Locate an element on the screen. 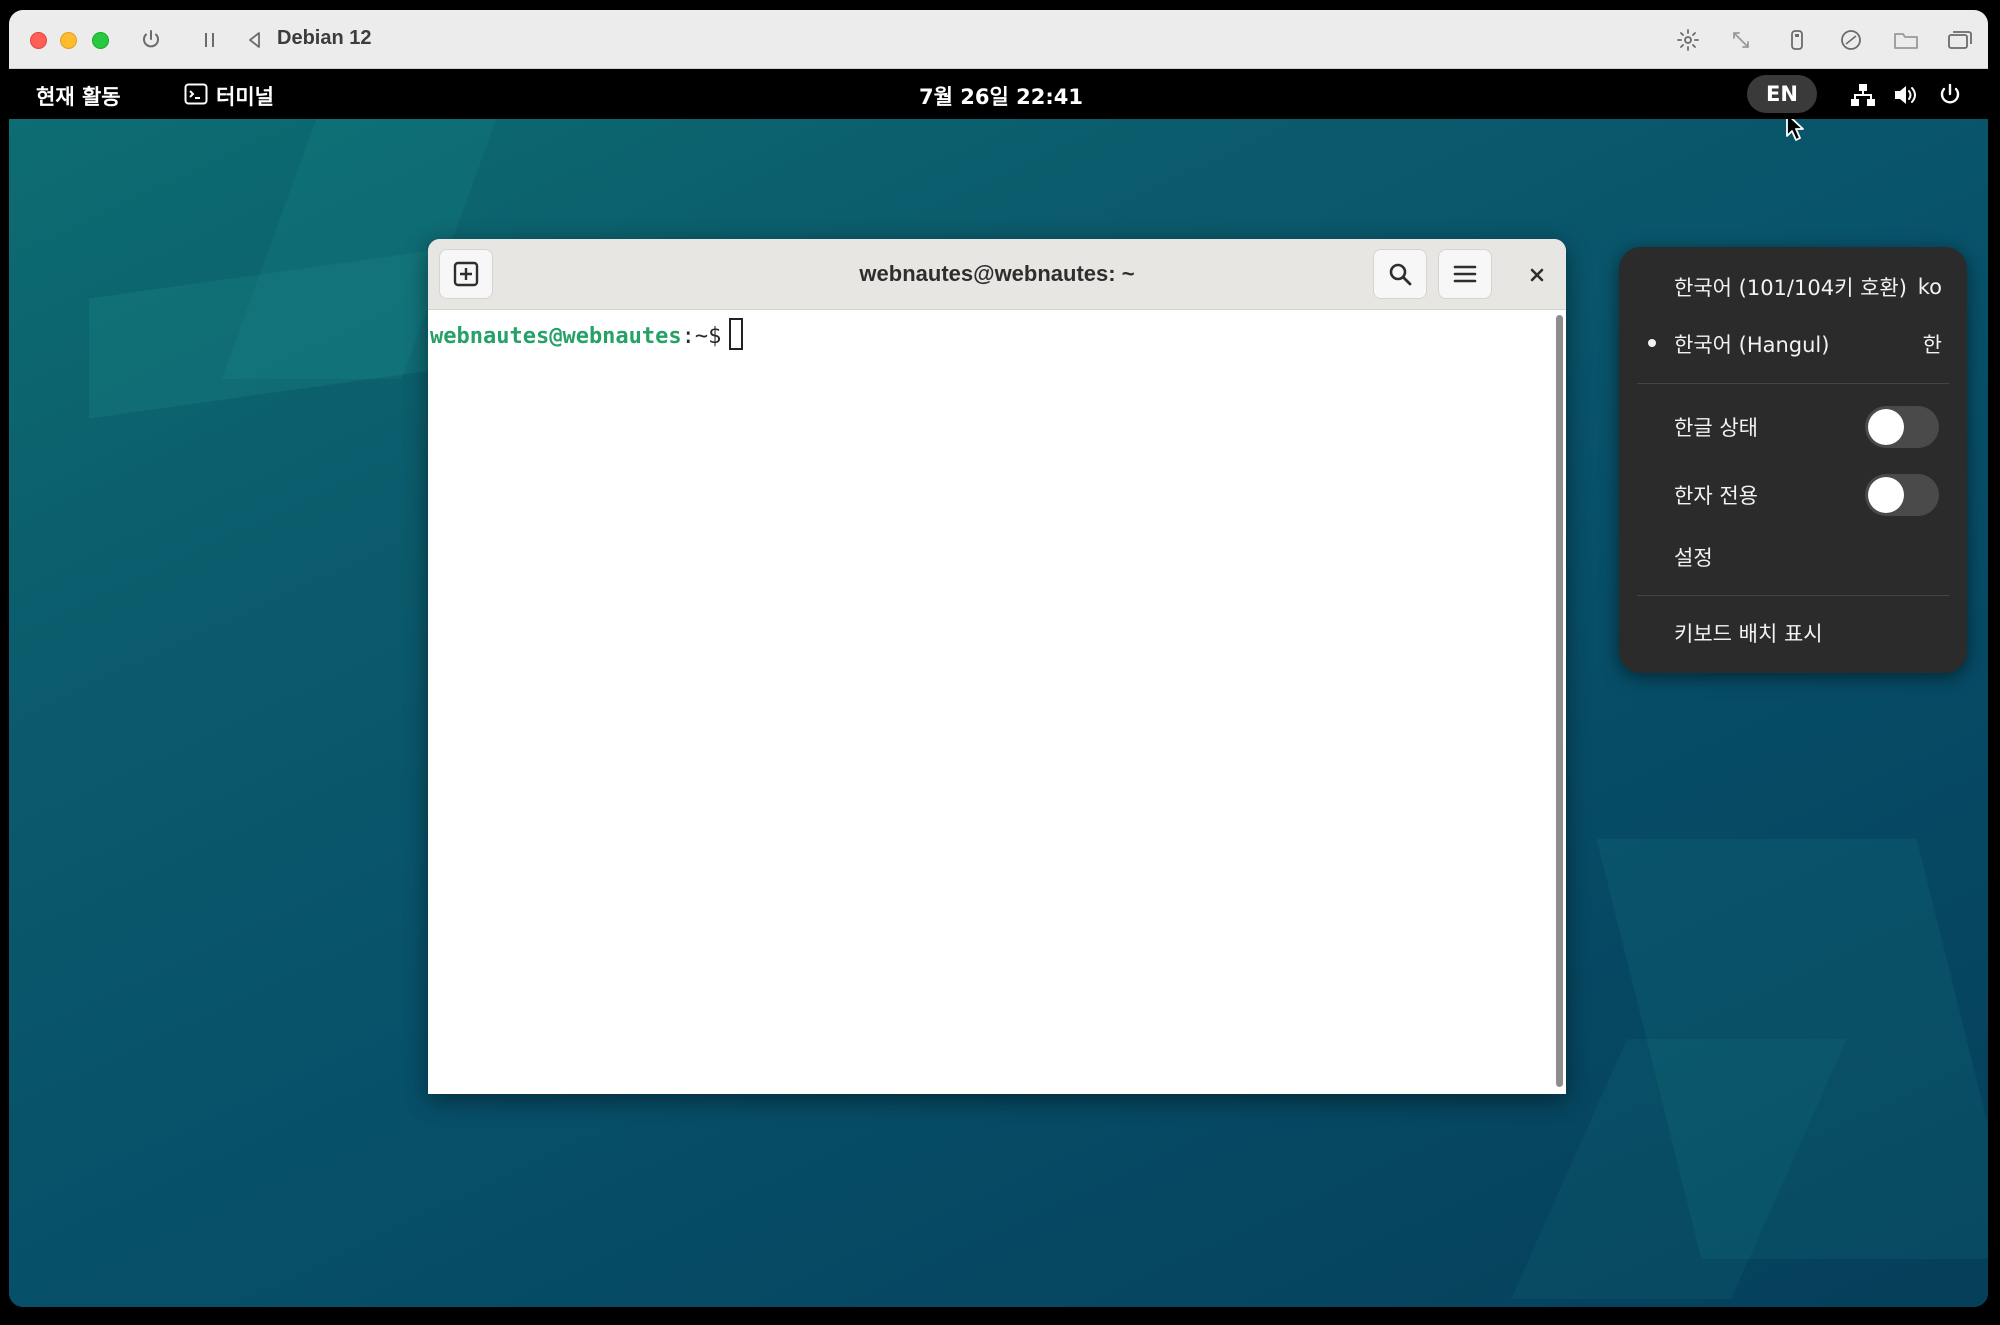 Image resolution: width=2000 pixels, height=1325 pixels. network-icon is located at coordinates (1863, 95).